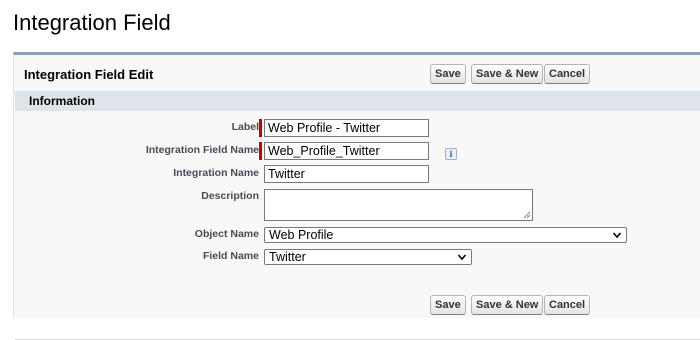 The height and width of the screenshot is (340, 700). I want to click on integration-field-name-label: Integration Field Name, so click(202, 150).